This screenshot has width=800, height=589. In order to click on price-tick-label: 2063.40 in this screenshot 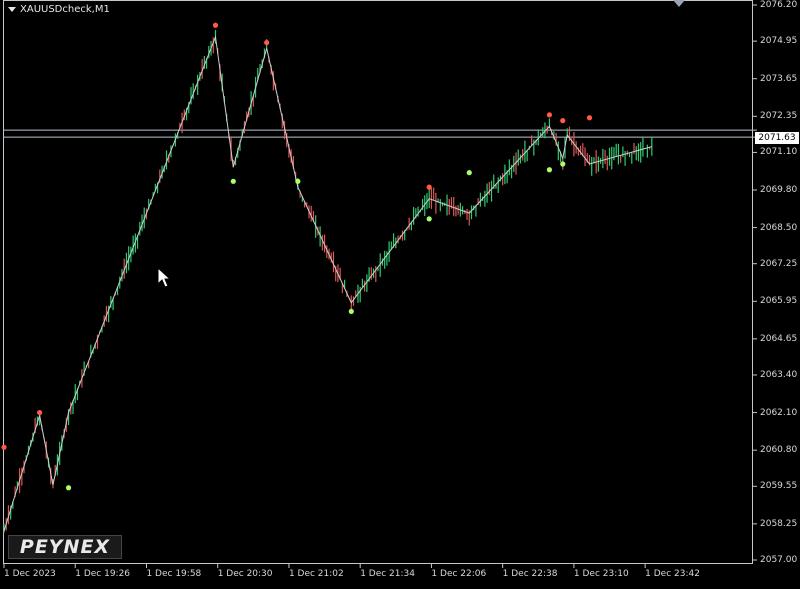, I will do `click(779, 375)`.